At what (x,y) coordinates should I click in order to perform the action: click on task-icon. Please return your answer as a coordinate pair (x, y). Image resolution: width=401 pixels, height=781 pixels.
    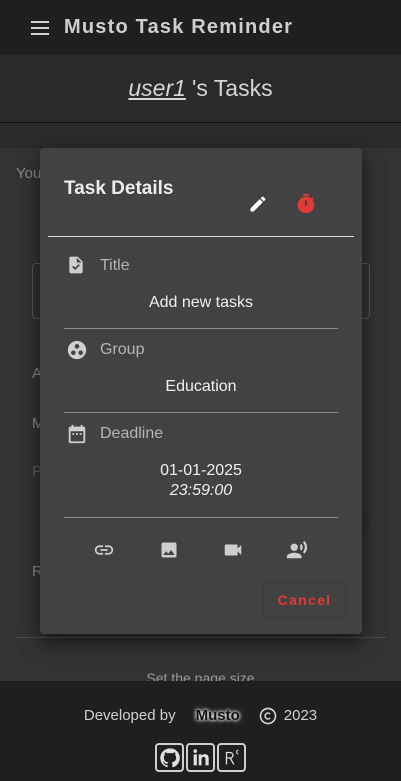
    Looking at the image, I should click on (76, 264).